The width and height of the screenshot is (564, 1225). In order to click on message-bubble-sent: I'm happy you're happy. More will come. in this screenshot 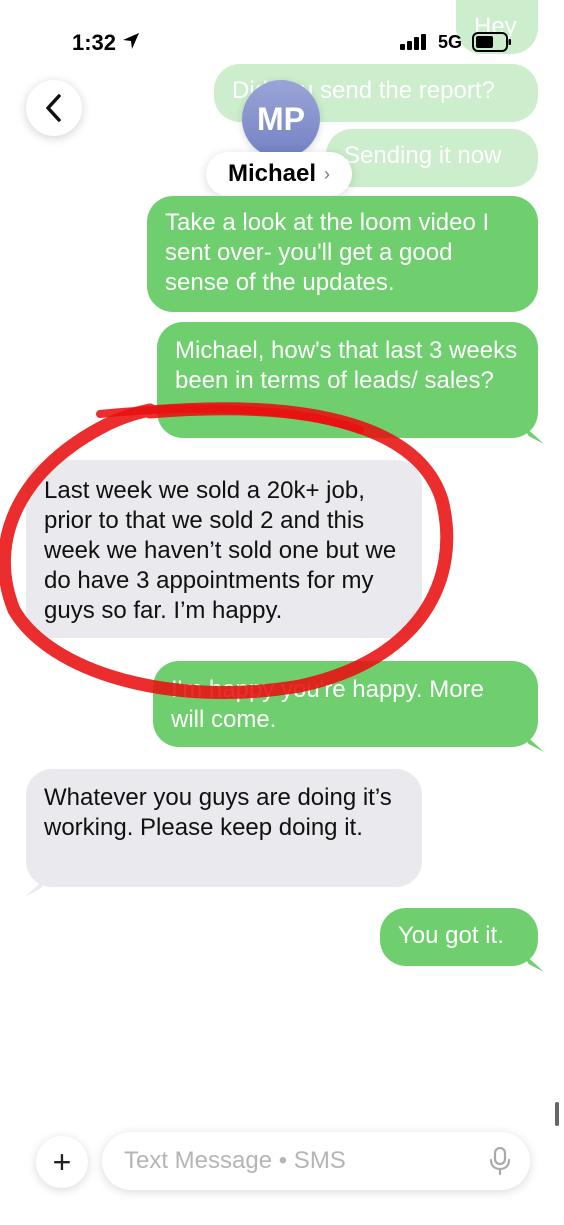, I will do `click(345, 704)`.